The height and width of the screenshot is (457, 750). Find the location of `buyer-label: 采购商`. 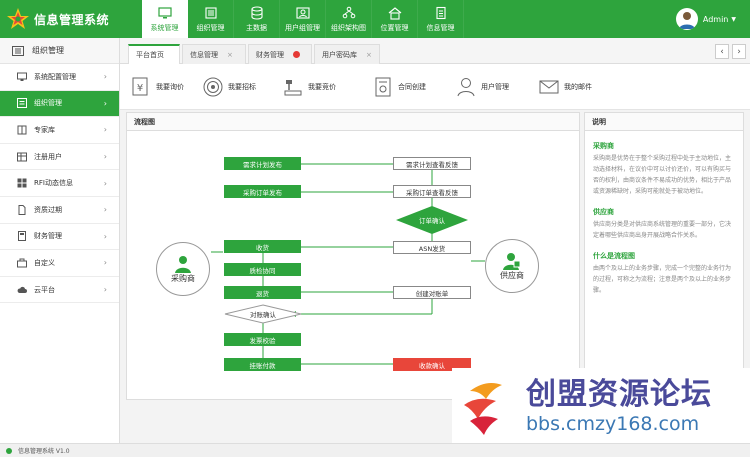

buyer-label: 采购商 is located at coordinates (183, 278).